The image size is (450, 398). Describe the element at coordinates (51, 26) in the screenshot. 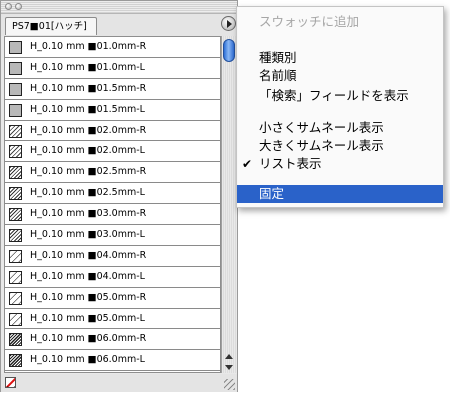

I see `tab-swatch-library: PS7■01[ハッチ]` at that location.